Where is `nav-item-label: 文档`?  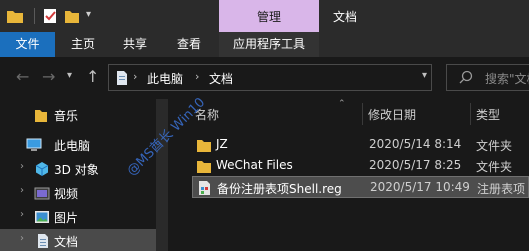 nav-item-label: 文档 is located at coordinates (66, 242).